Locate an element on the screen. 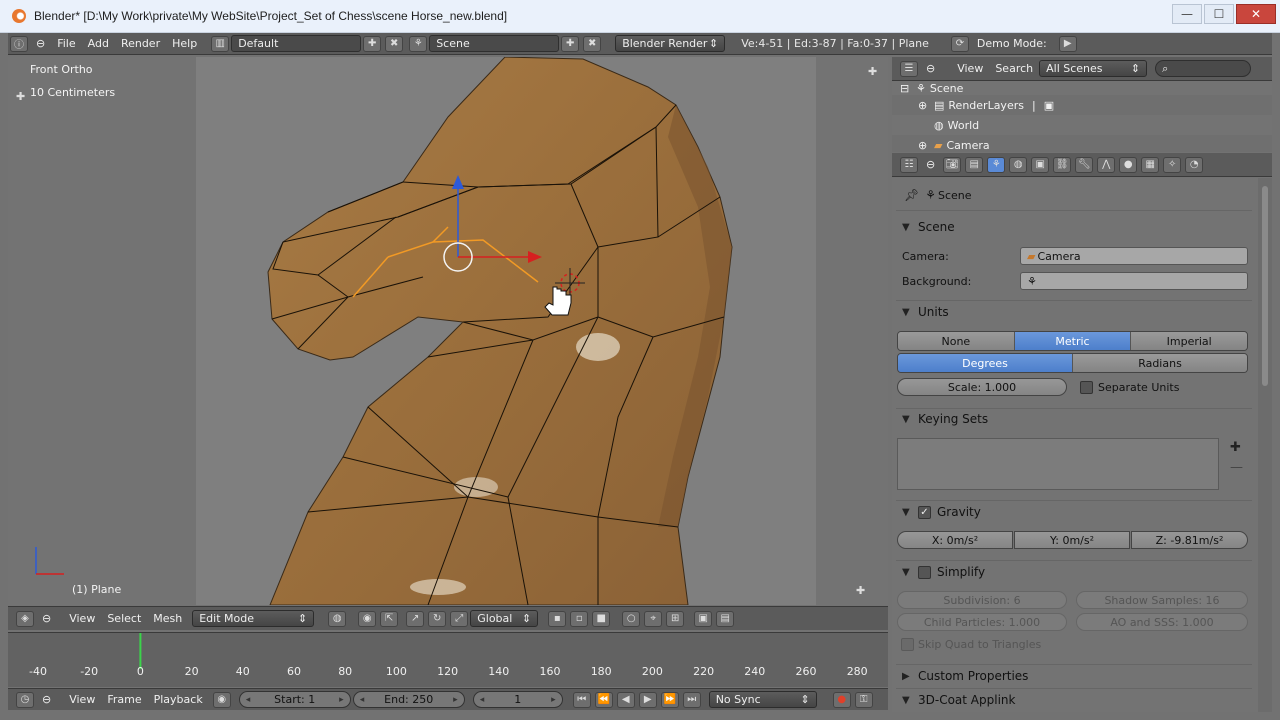  unit-metric-button: Metric is located at coordinates (1073, 341).